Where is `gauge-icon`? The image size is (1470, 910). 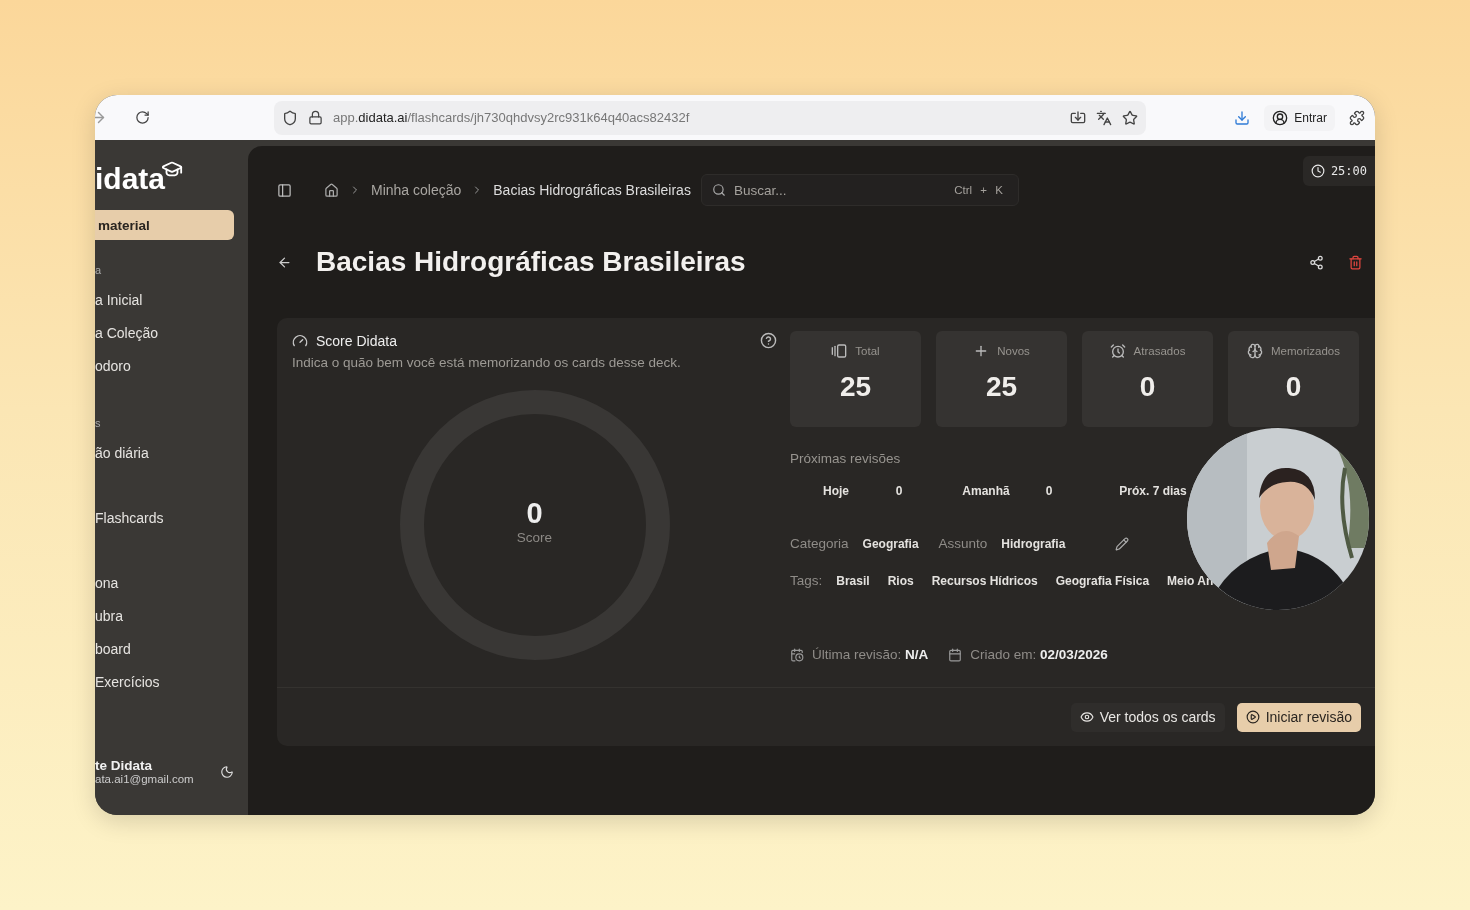
gauge-icon is located at coordinates (300, 340).